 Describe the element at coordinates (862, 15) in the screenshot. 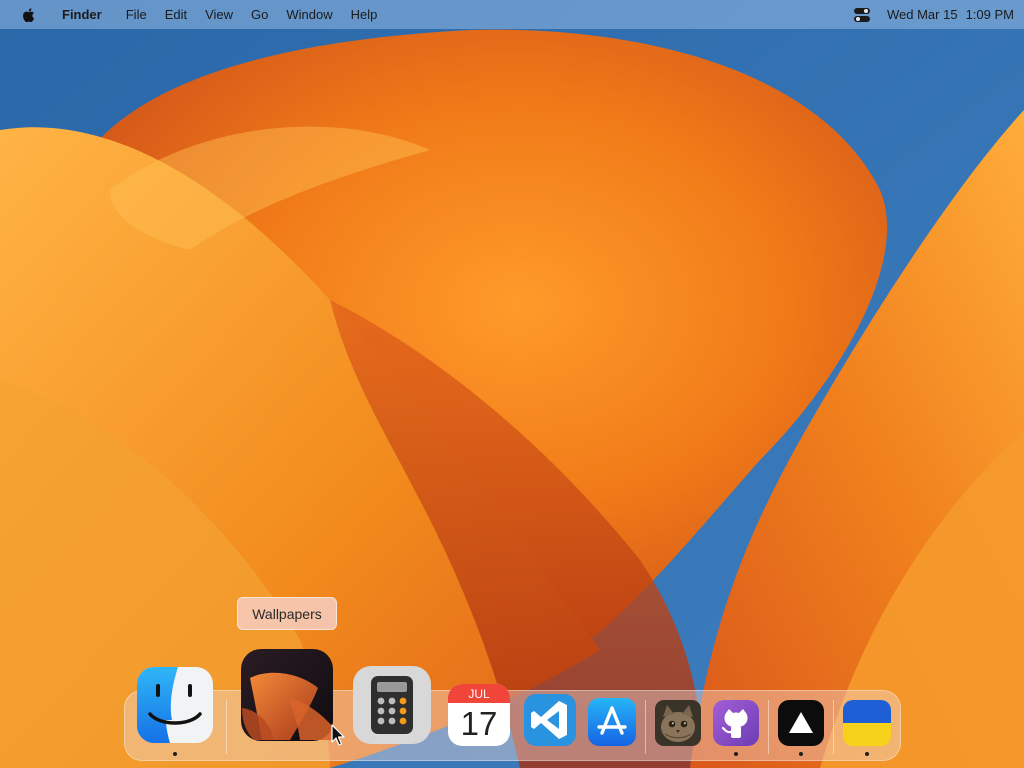

I see `control-center-icon` at that location.